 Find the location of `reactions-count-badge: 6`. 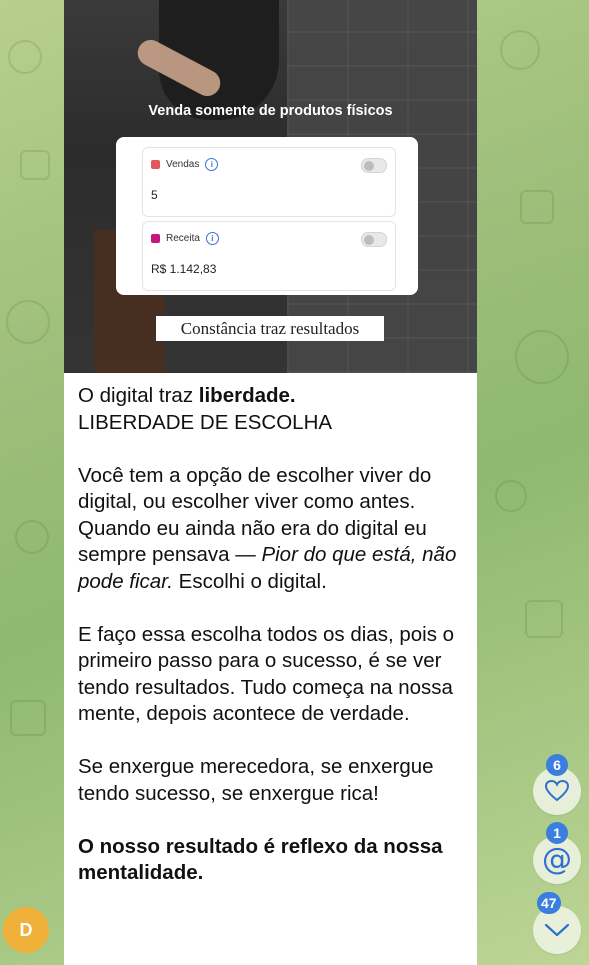

reactions-count-badge: 6 is located at coordinates (557, 765).